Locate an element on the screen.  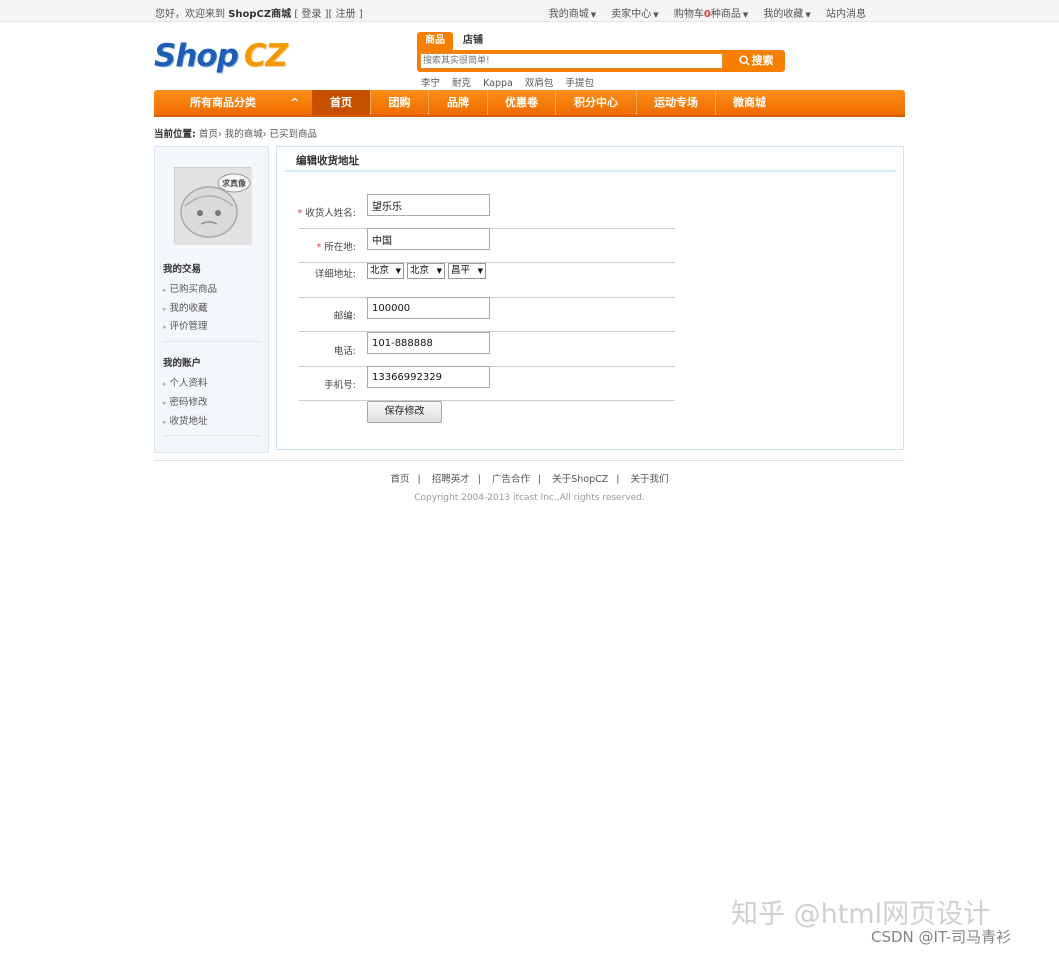
nav-coupons: 优惠卷 is located at coordinates (522, 102).